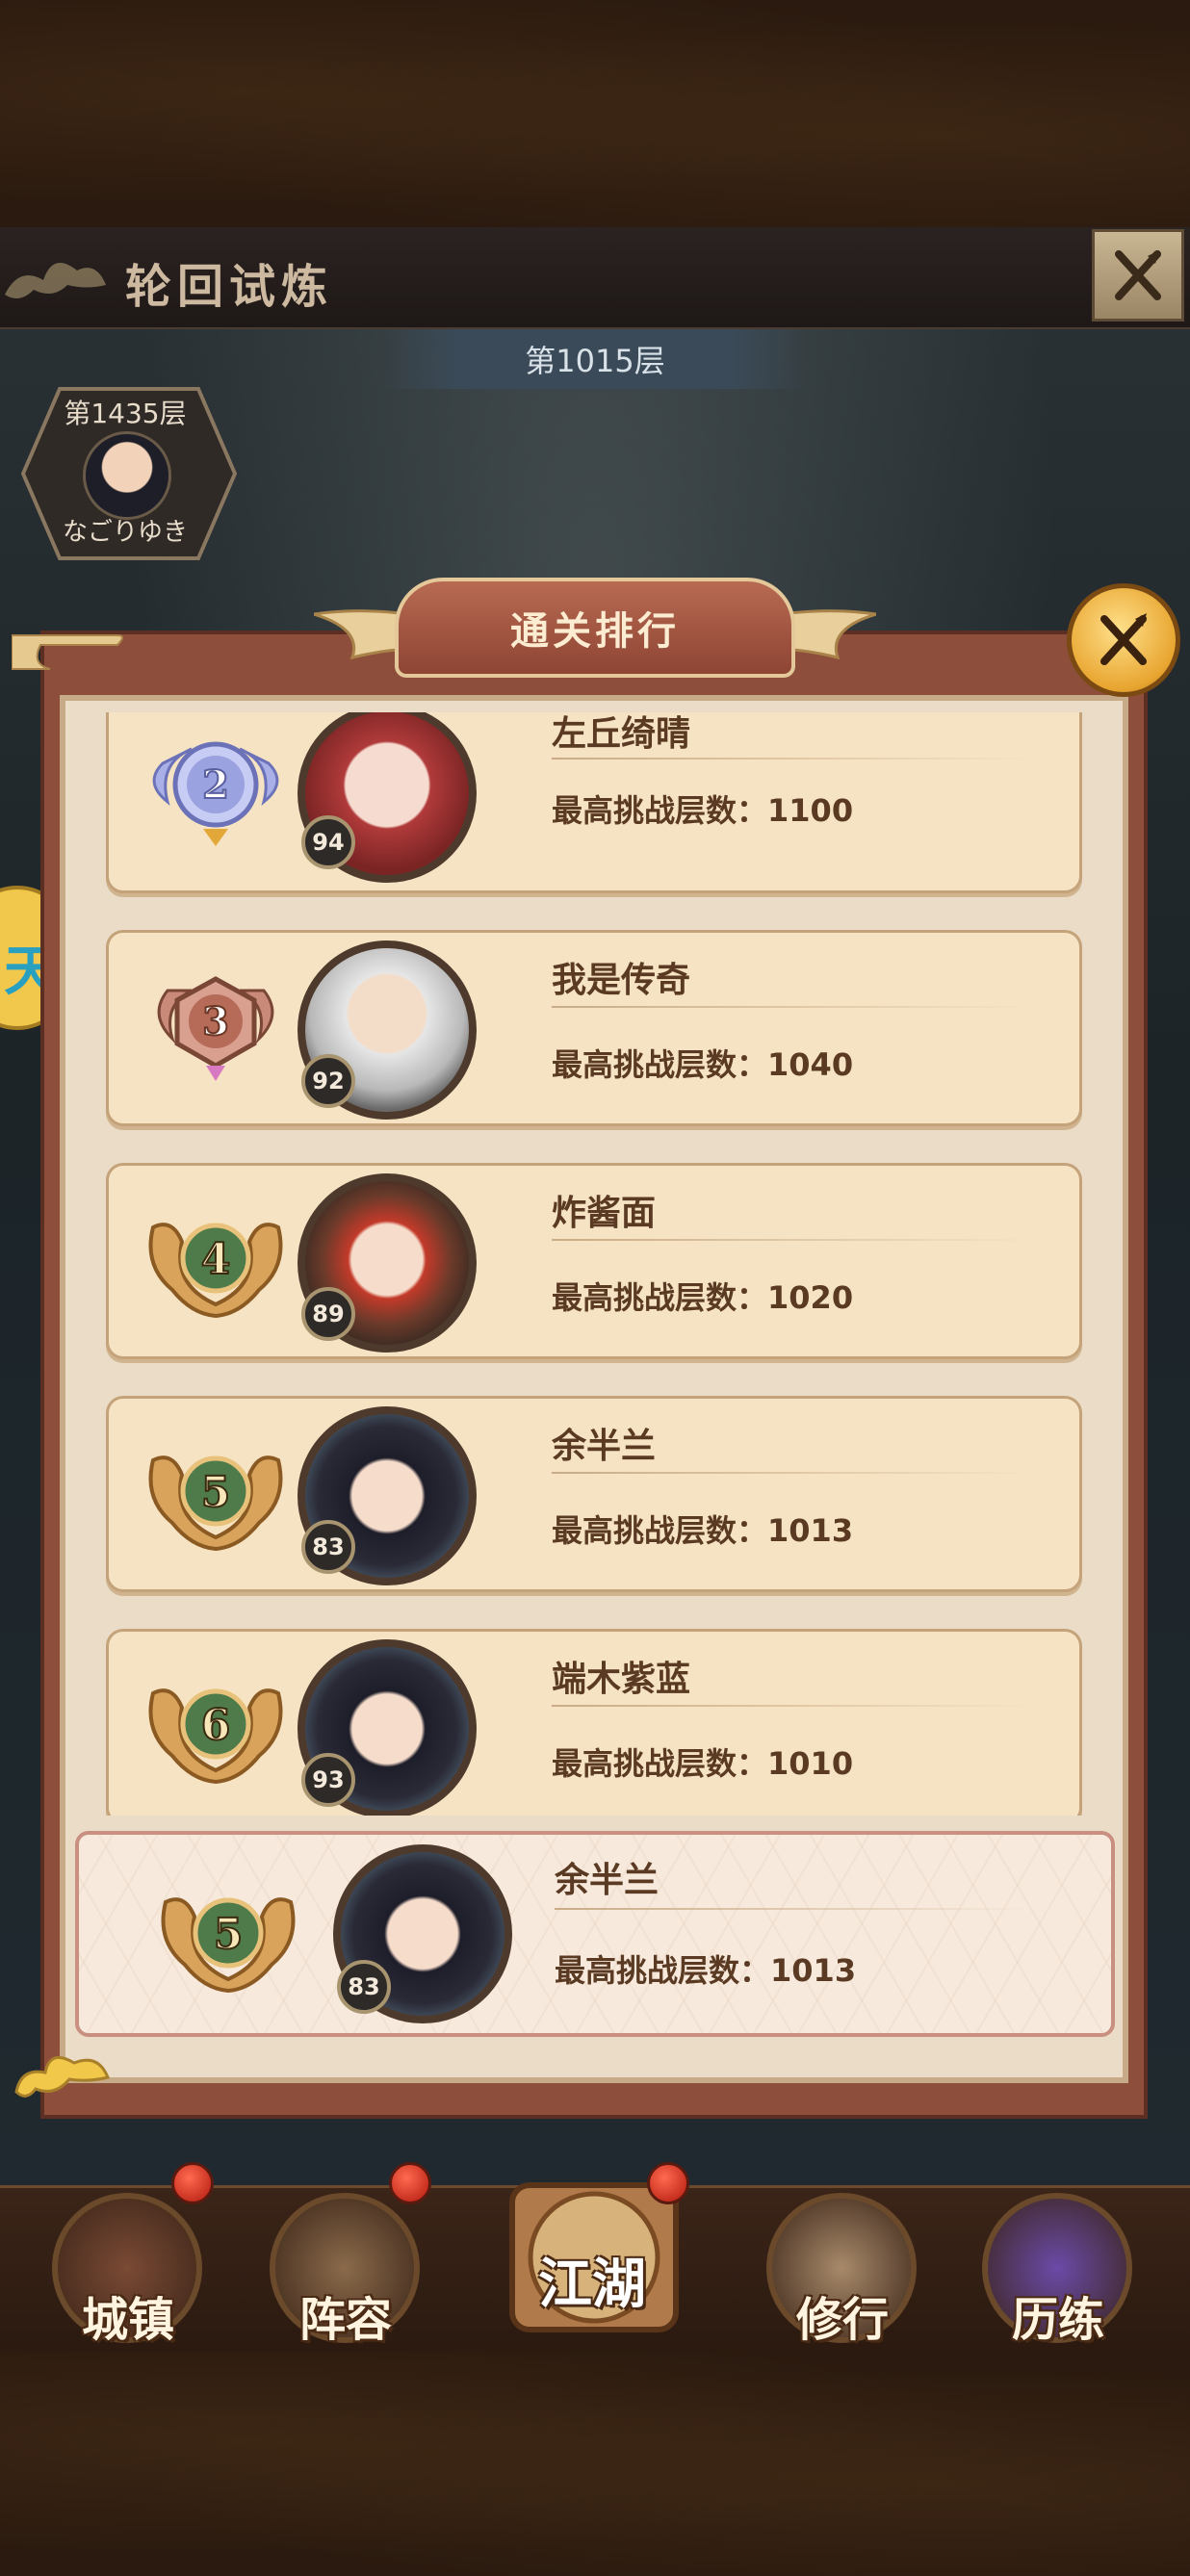 This screenshot has height=2576, width=1190. Describe the element at coordinates (216, 785) in the screenshot. I see `rank-number: 2` at that location.